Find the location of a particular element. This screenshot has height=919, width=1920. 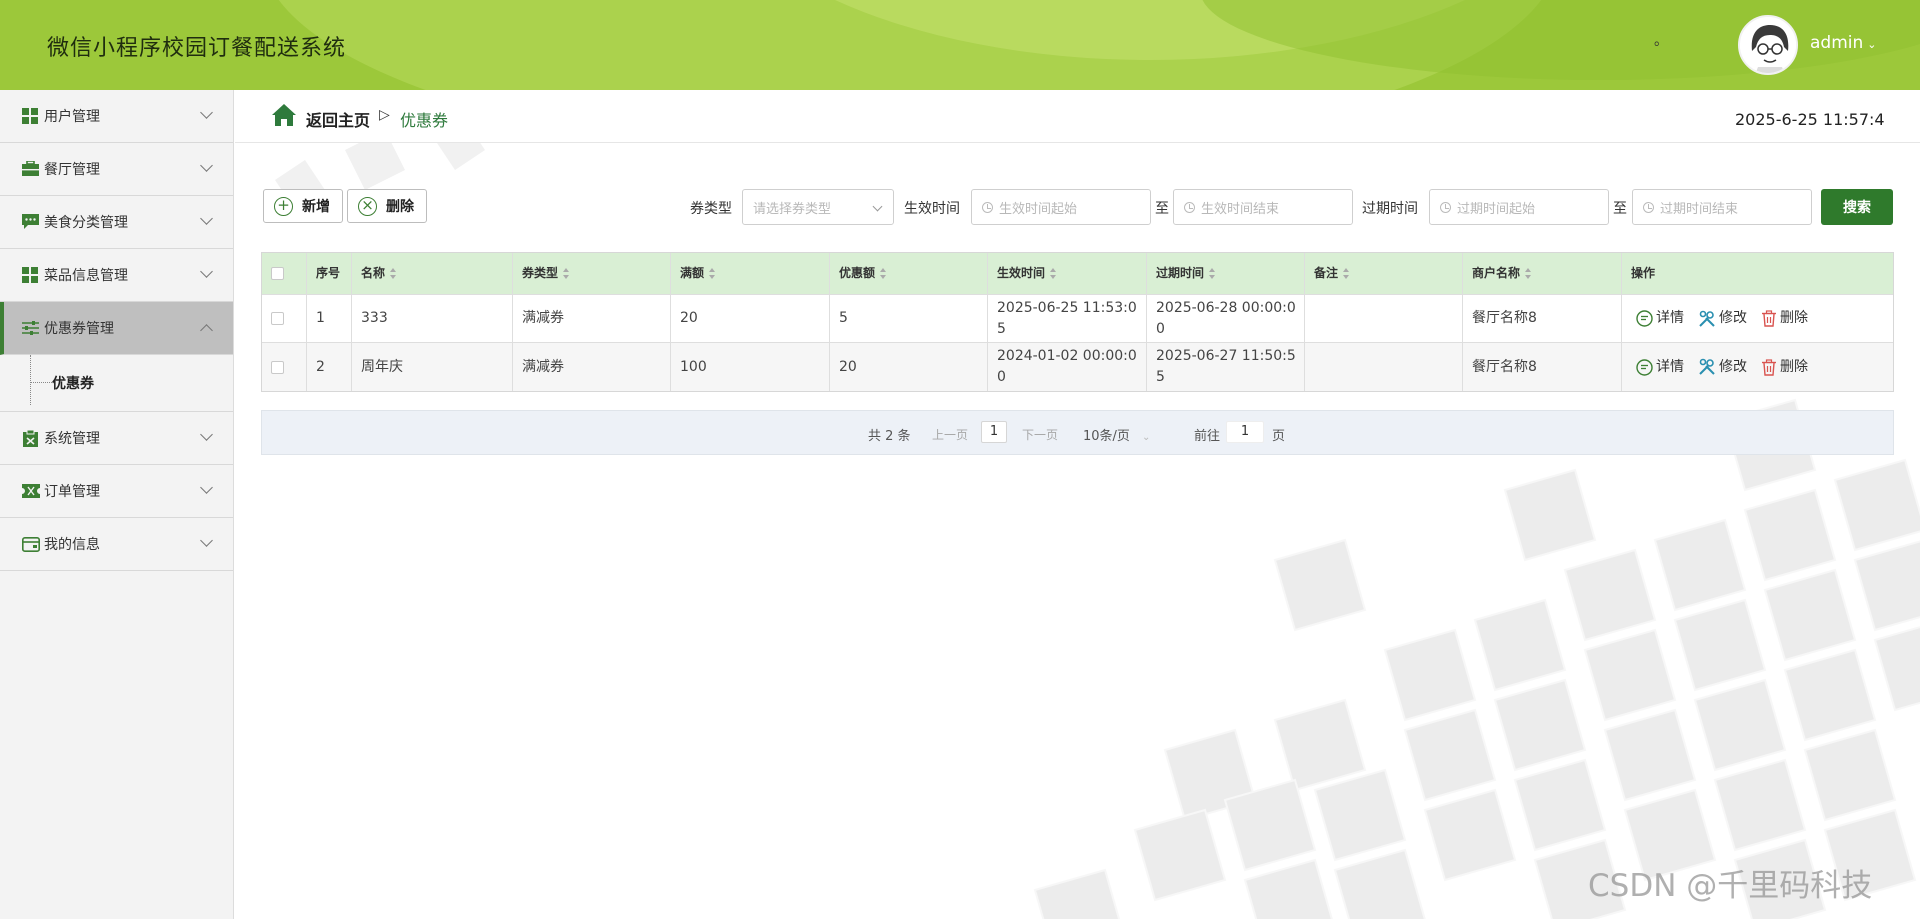

sidebar-item-label: 用户管理 is located at coordinates (72, 117).